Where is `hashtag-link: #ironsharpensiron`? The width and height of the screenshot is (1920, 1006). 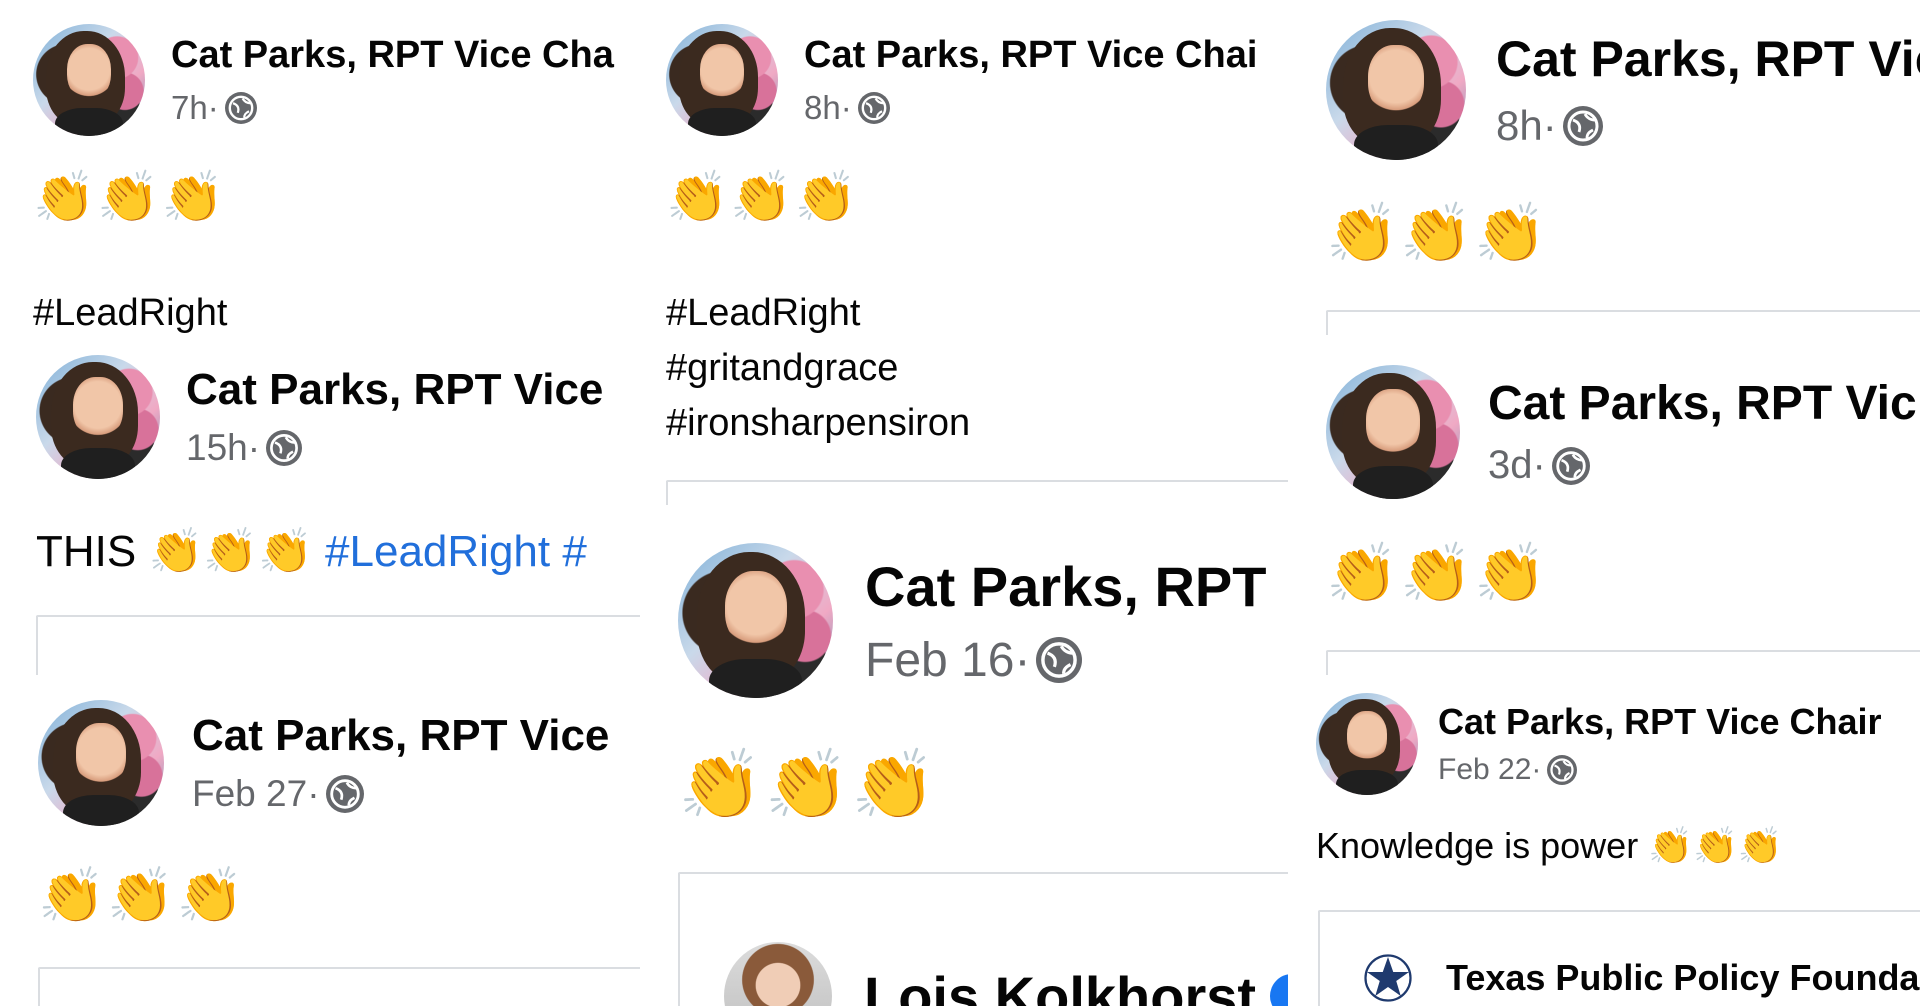
hashtag-link: #ironsharpensiron is located at coordinates (818, 423).